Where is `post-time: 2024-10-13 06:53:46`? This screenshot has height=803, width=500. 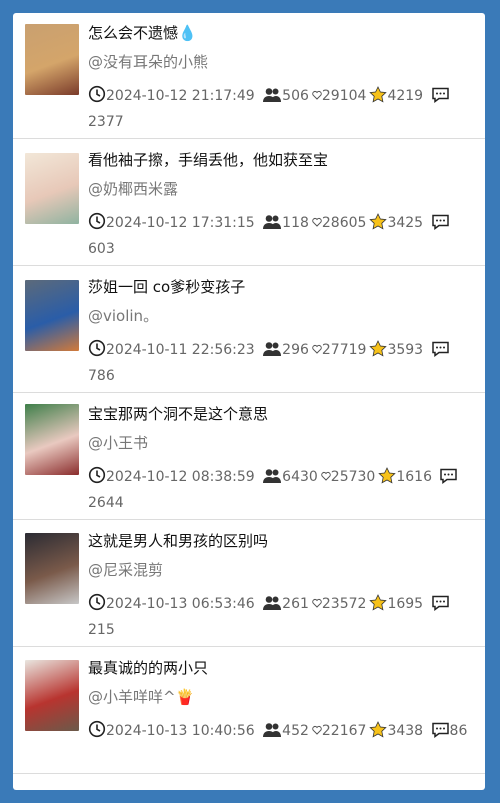
post-time: 2024-10-13 06:53:46 is located at coordinates (180, 604).